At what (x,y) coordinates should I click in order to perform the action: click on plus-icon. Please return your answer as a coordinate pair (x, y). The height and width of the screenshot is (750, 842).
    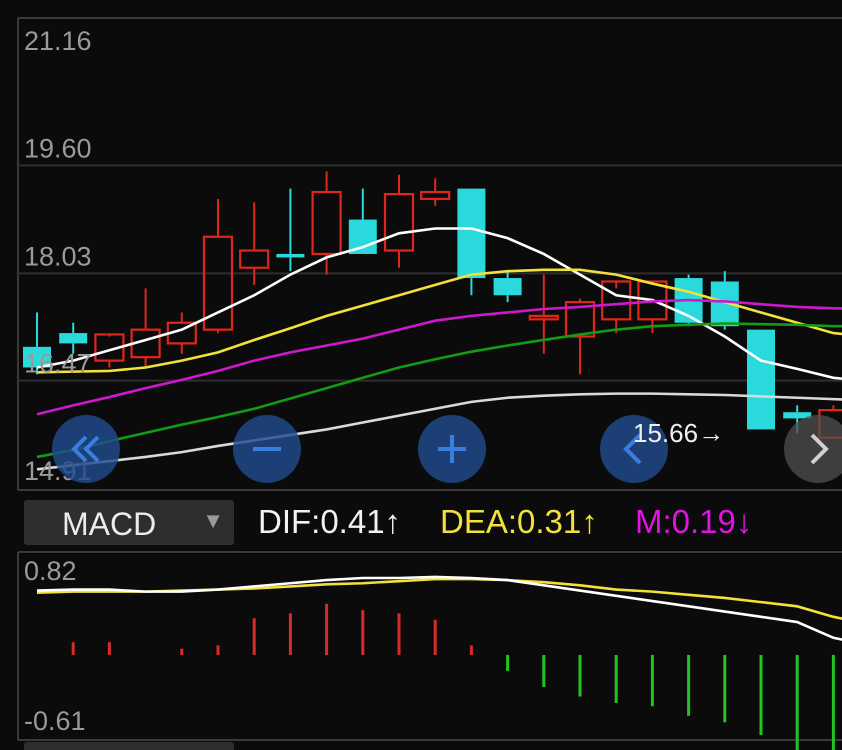
    Looking at the image, I should click on (452, 449).